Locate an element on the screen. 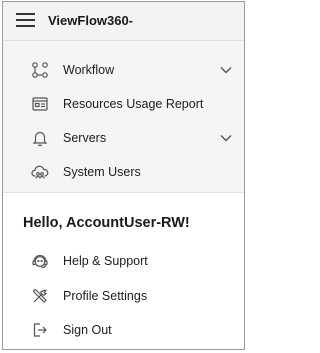 This screenshot has width=320, height=353. nav-label-system-users: System Users is located at coordinates (102, 172).